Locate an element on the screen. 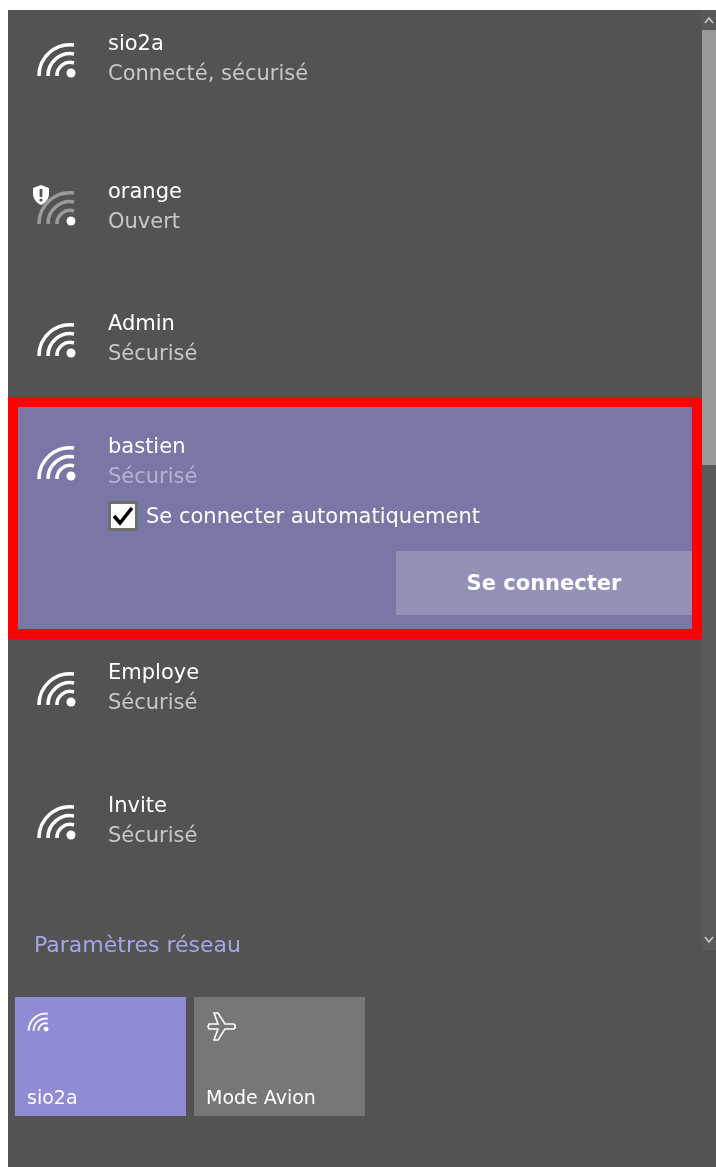 The width and height of the screenshot is (716, 1167). network-status: Ouvert is located at coordinates (145, 221).